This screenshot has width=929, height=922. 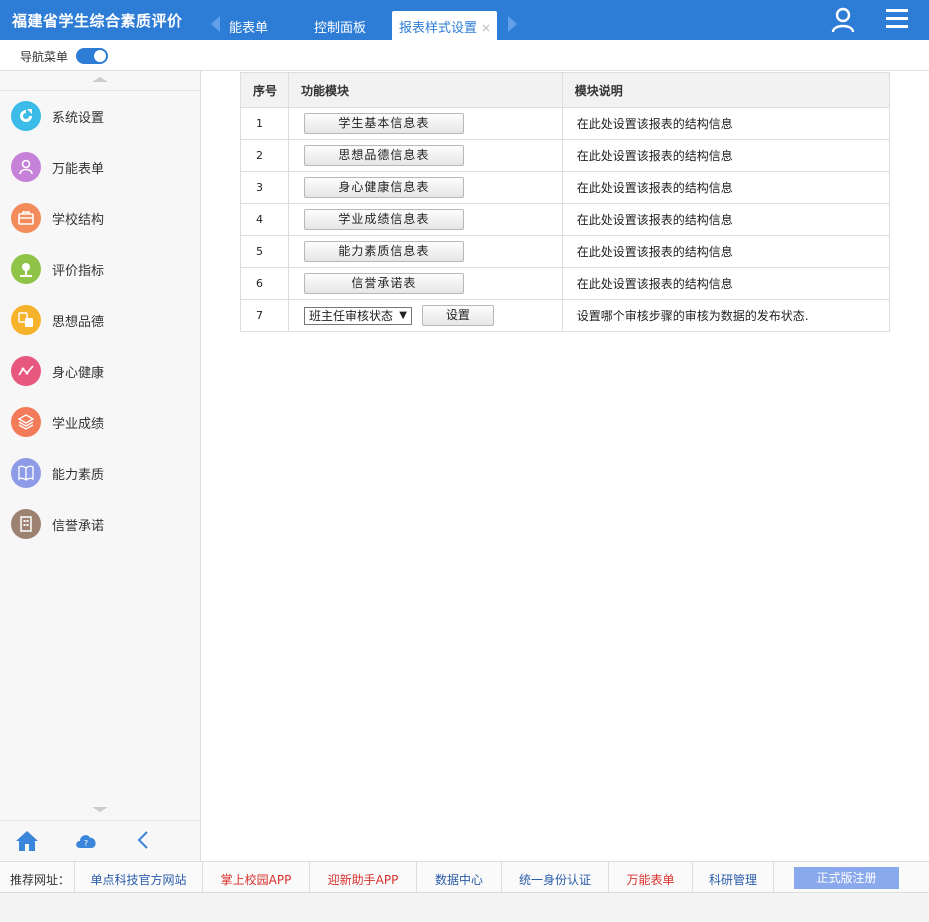 I want to click on sidebar-item-label: 万能表单, so click(x=78, y=169).